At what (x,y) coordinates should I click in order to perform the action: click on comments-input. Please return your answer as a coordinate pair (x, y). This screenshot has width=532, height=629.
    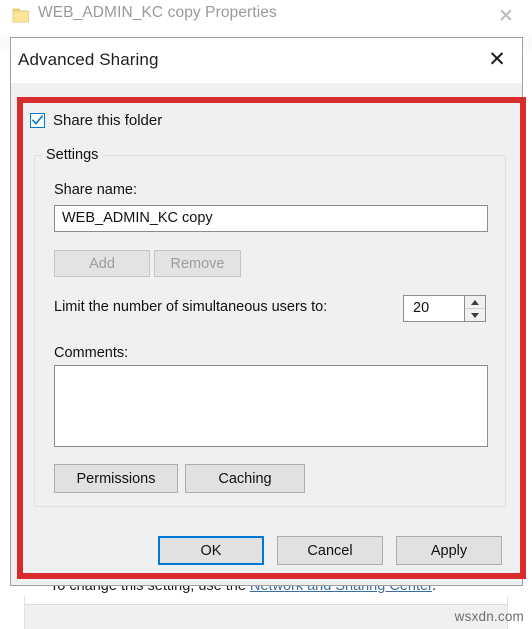
    Looking at the image, I should click on (271, 406).